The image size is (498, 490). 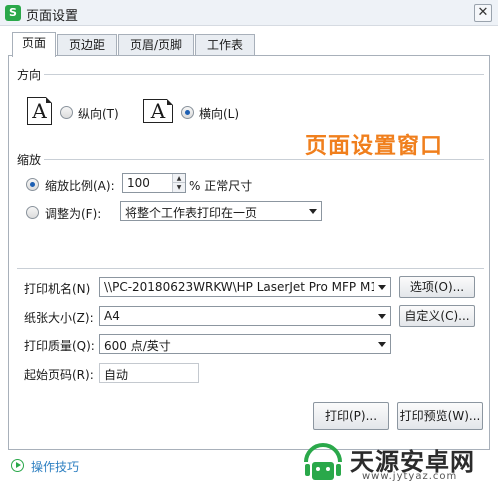 What do you see at coordinates (410, 476) in the screenshot?
I see `watermark-url: www.jytyaz.com` at bounding box center [410, 476].